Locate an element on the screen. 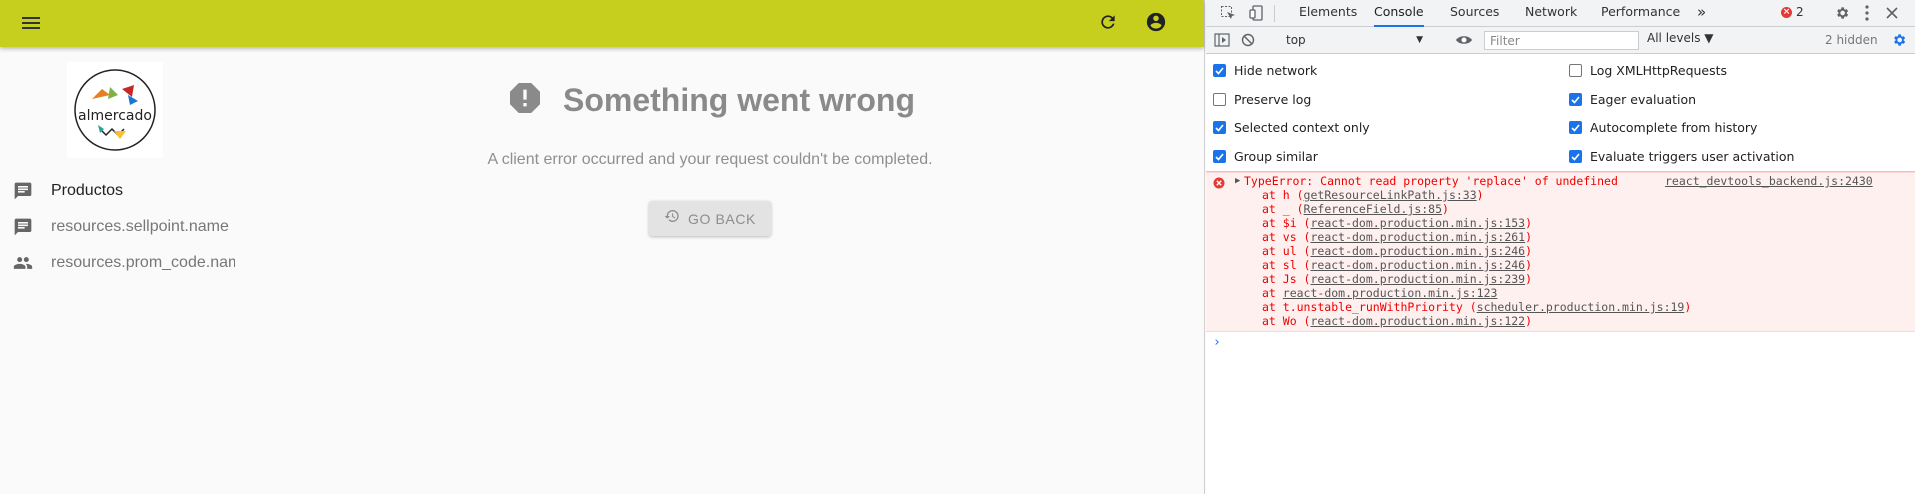  console-prompt: › is located at coordinates (1217, 342).